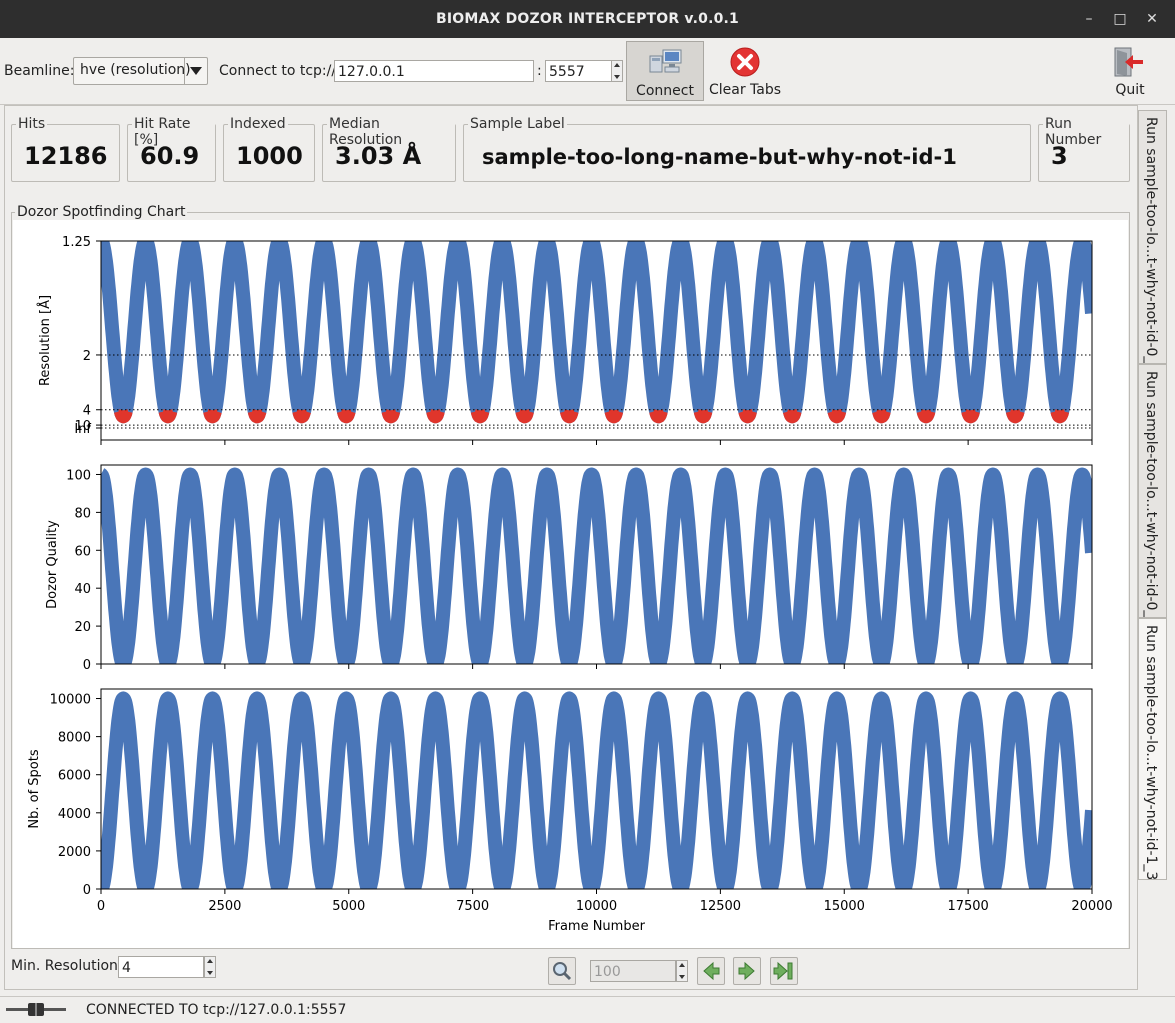 This screenshot has height=1023, width=1175. Describe the element at coordinates (1084, 149) in the screenshot. I see `run-number-box: Run Number 3` at that location.